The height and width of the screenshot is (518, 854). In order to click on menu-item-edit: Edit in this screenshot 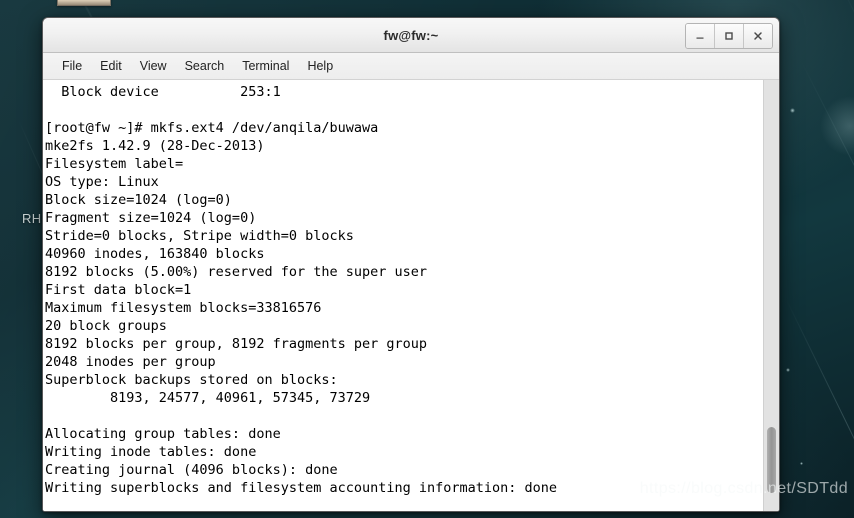, I will do `click(111, 66)`.